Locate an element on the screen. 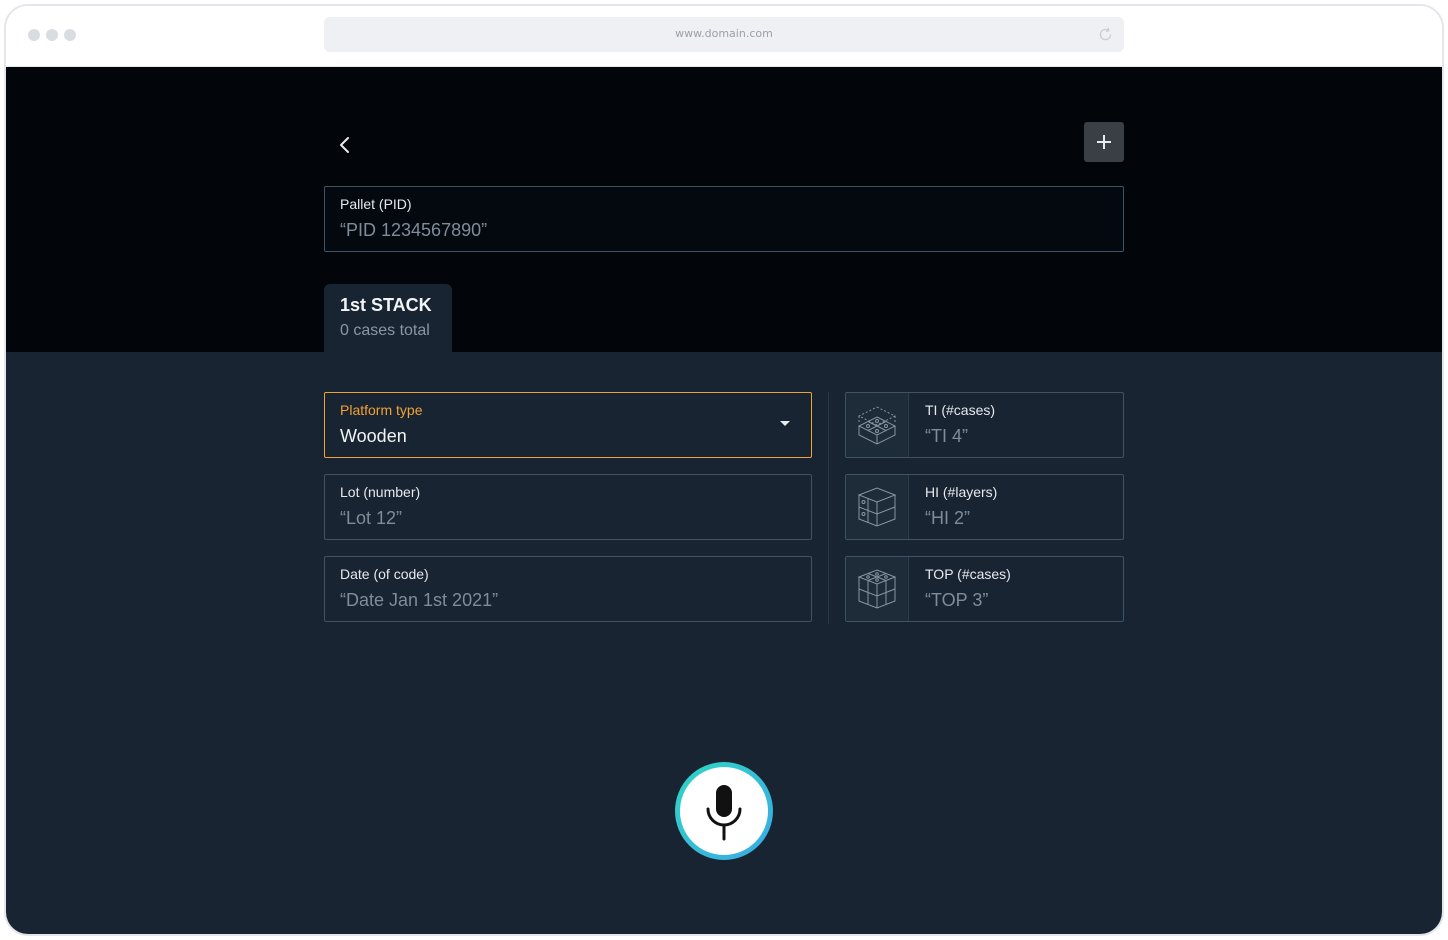 The image size is (1448, 940). platform-type-select: Platform type Wooden is located at coordinates (568, 425).